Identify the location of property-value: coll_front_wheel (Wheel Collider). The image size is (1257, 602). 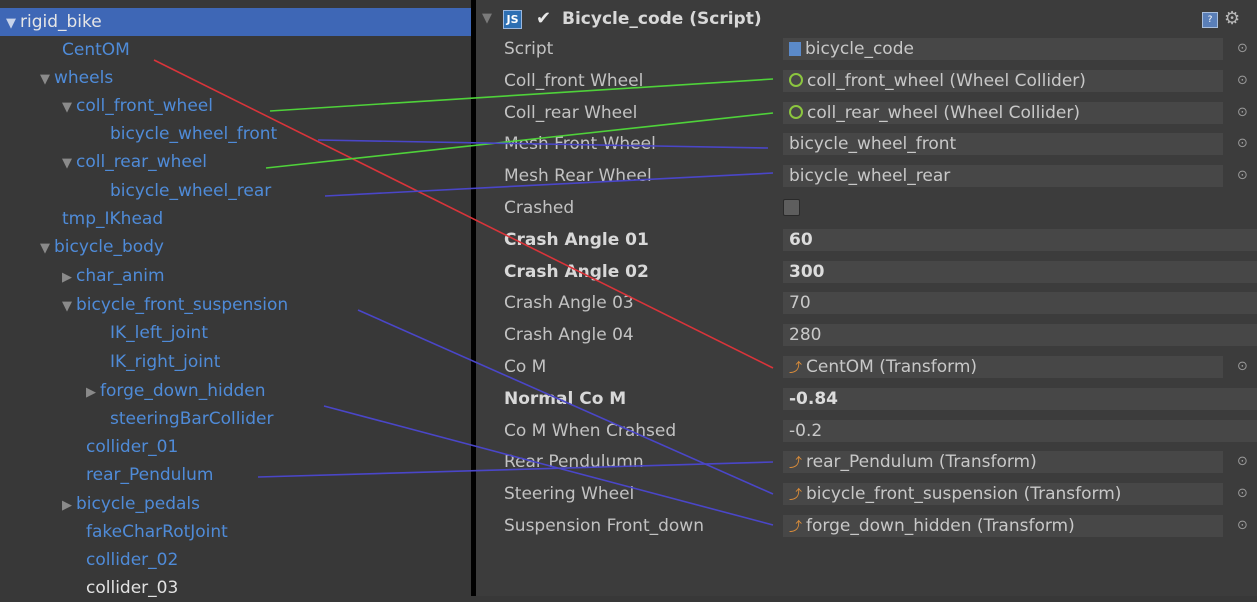
(946, 80).